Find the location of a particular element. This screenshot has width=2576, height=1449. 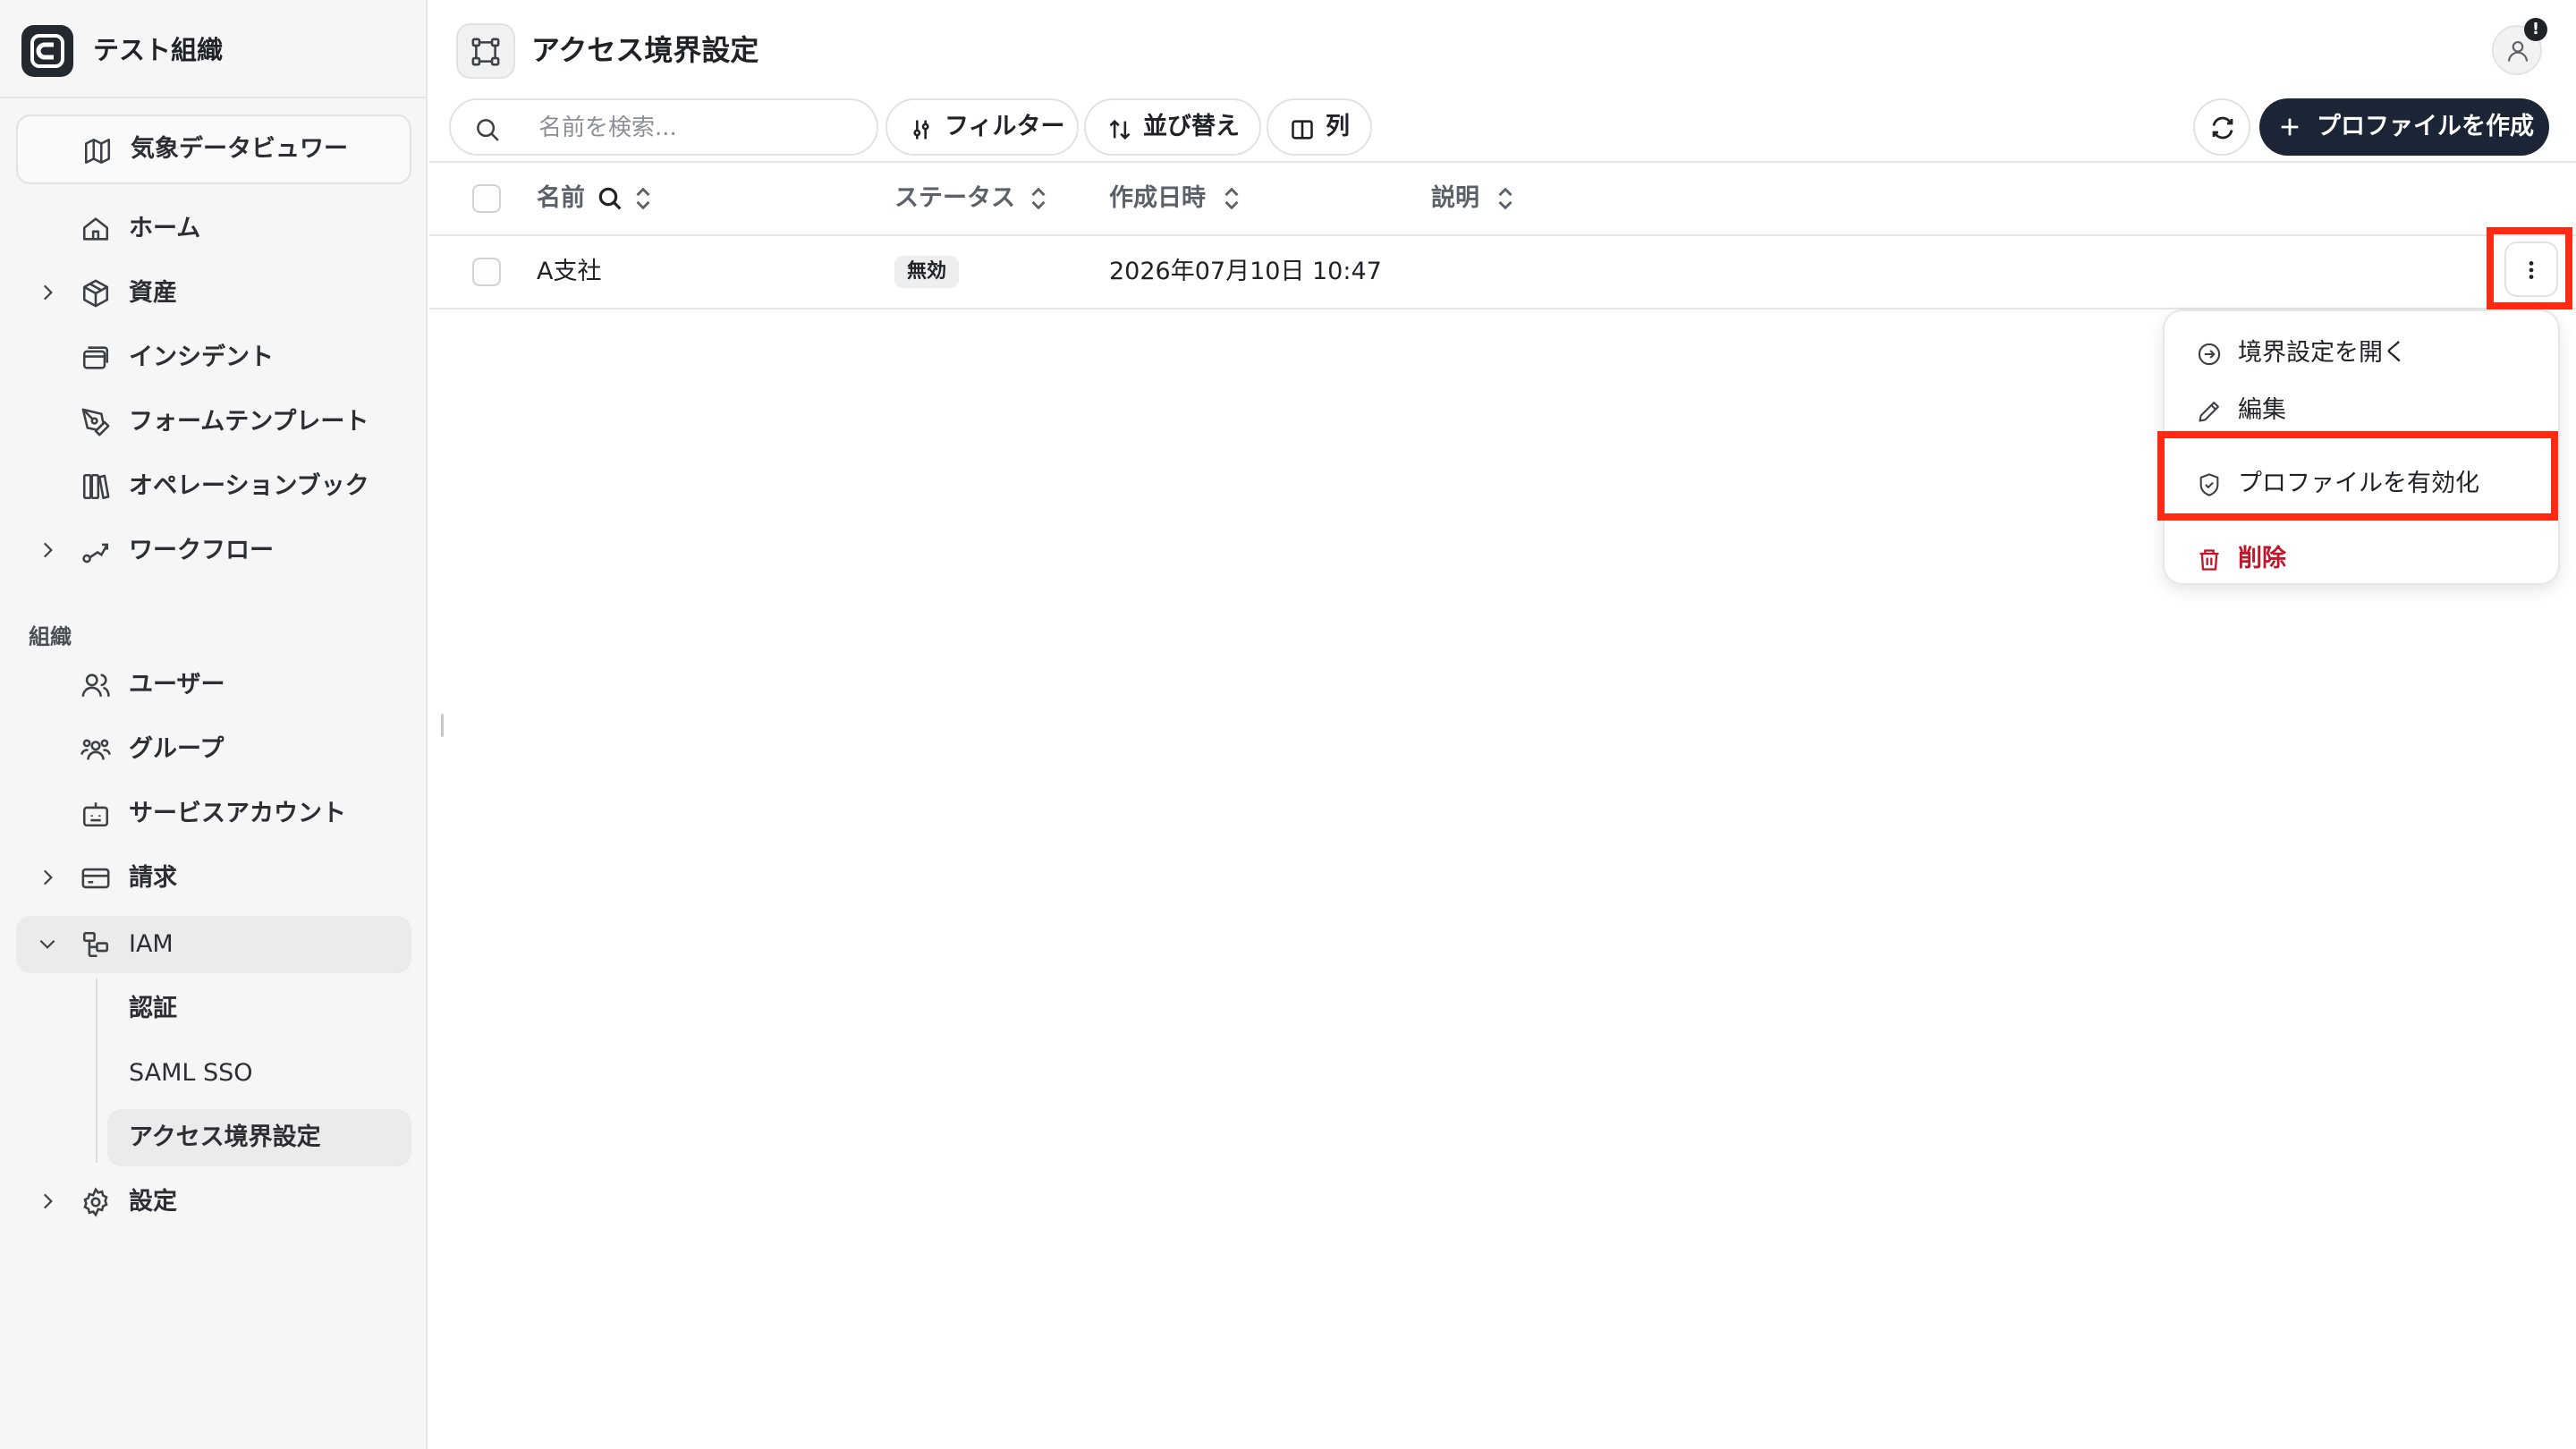

sidebar-item-settings: 設定 is located at coordinates (213, 1202).